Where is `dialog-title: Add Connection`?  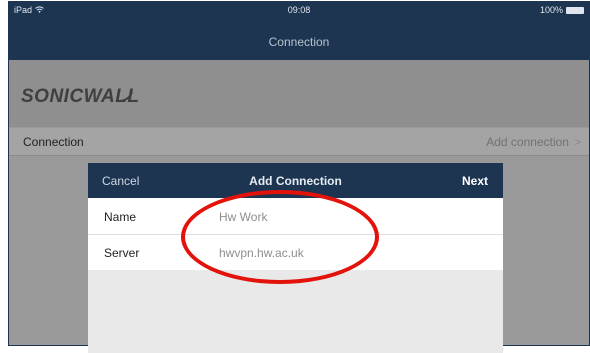
dialog-title: Add Connection is located at coordinates (295, 181).